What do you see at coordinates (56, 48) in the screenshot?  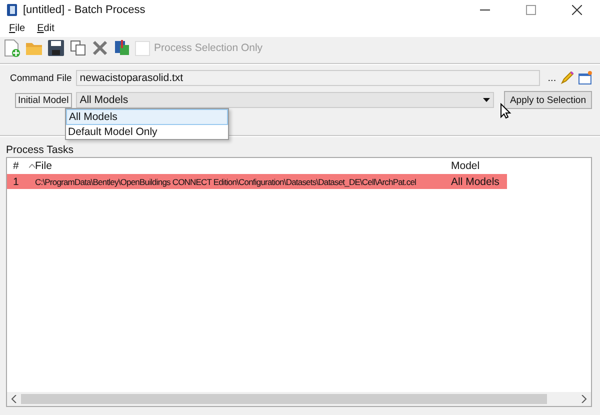 I see `save-icon` at bounding box center [56, 48].